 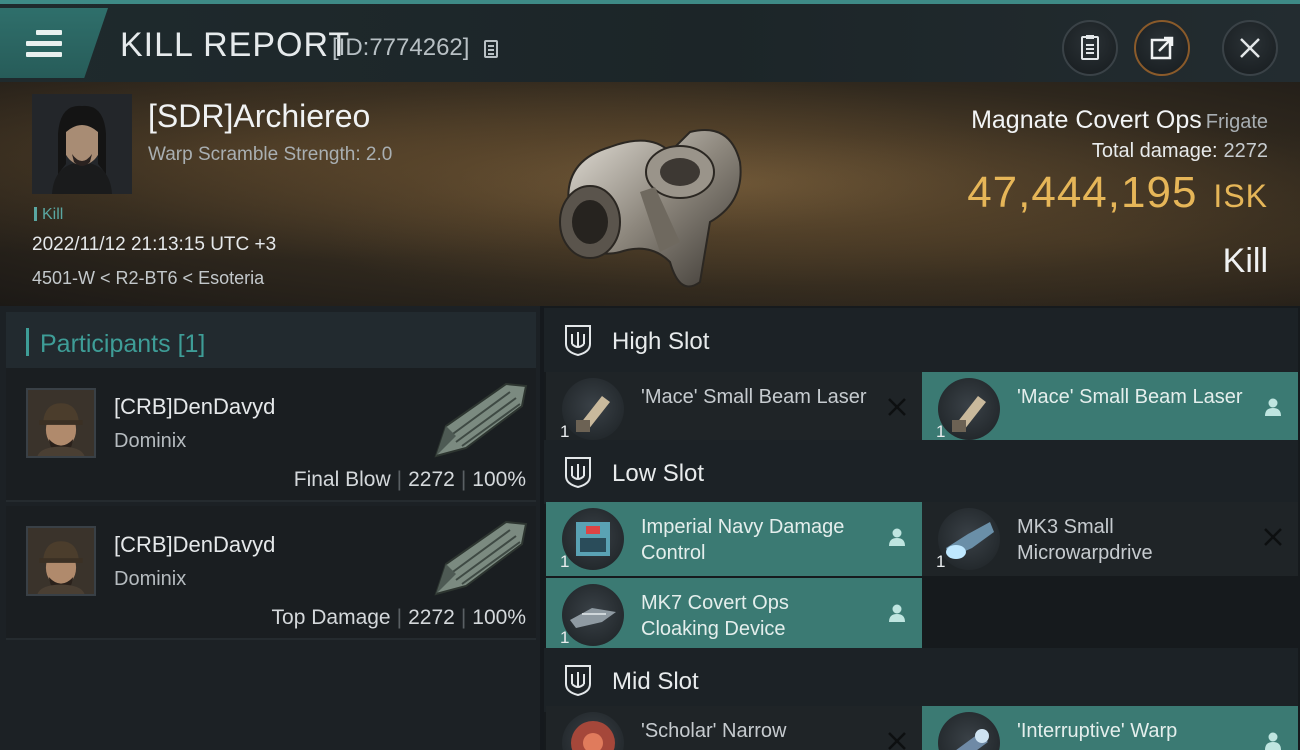 What do you see at coordinates (921, 472) in the screenshot?
I see `low-slot-header: Low Slot` at bounding box center [921, 472].